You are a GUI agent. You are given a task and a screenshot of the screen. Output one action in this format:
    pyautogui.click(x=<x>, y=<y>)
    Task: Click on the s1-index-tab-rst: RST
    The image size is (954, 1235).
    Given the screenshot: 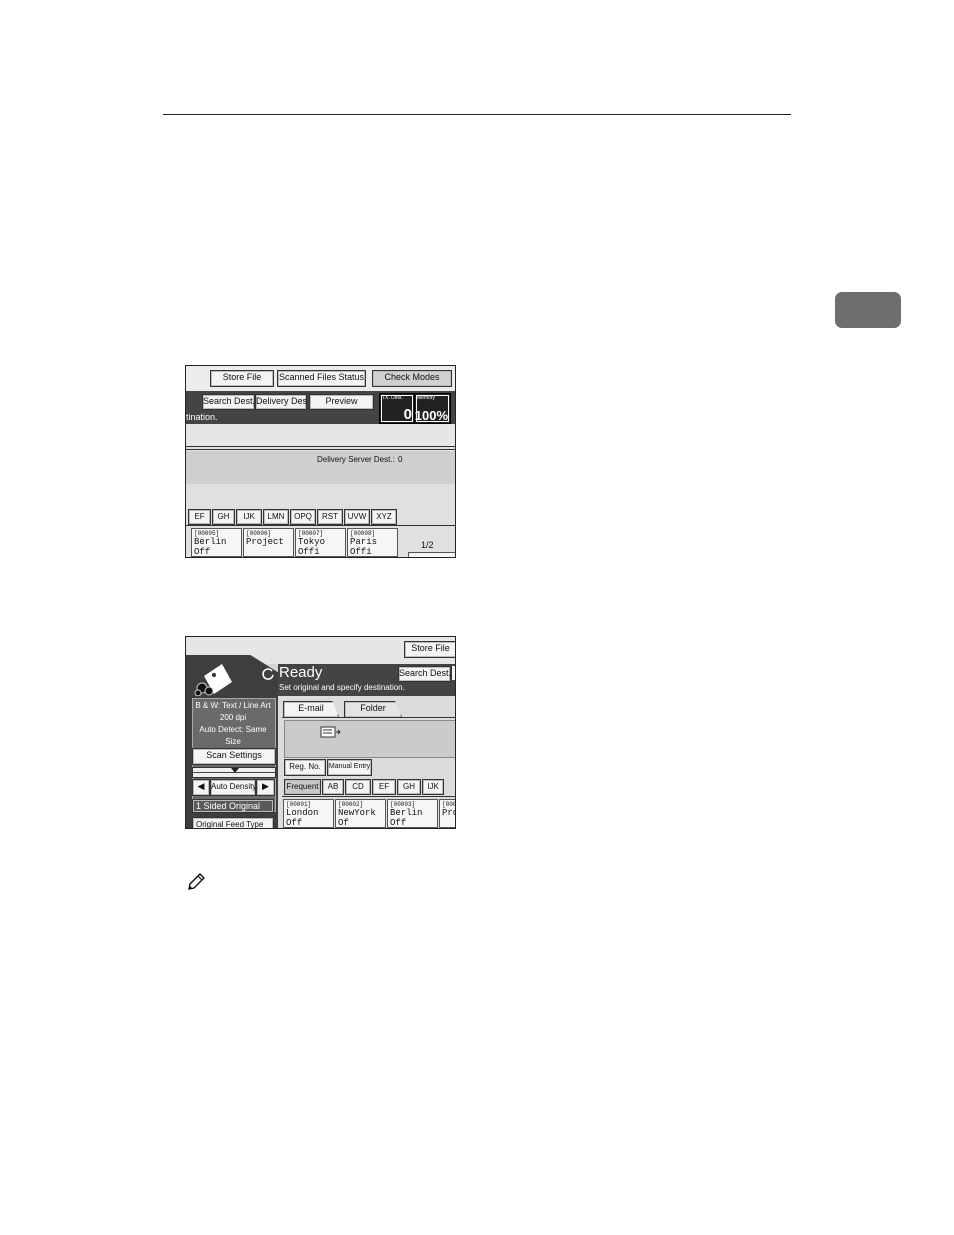 What is the action you would take?
    pyautogui.click(x=330, y=517)
    